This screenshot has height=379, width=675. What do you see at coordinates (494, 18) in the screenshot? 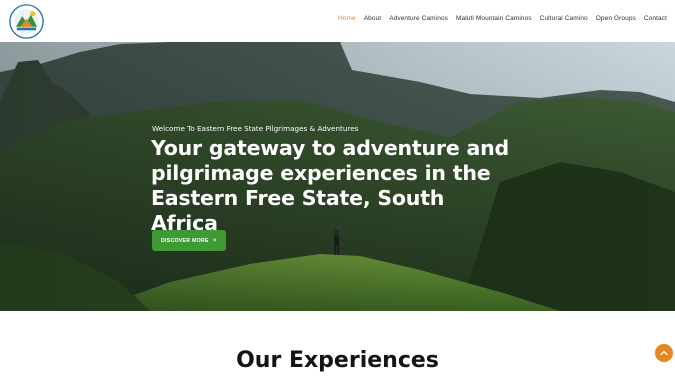
I see `nav-item-maluti-mountain-caminos: Maluti Mountain Caminos` at bounding box center [494, 18].